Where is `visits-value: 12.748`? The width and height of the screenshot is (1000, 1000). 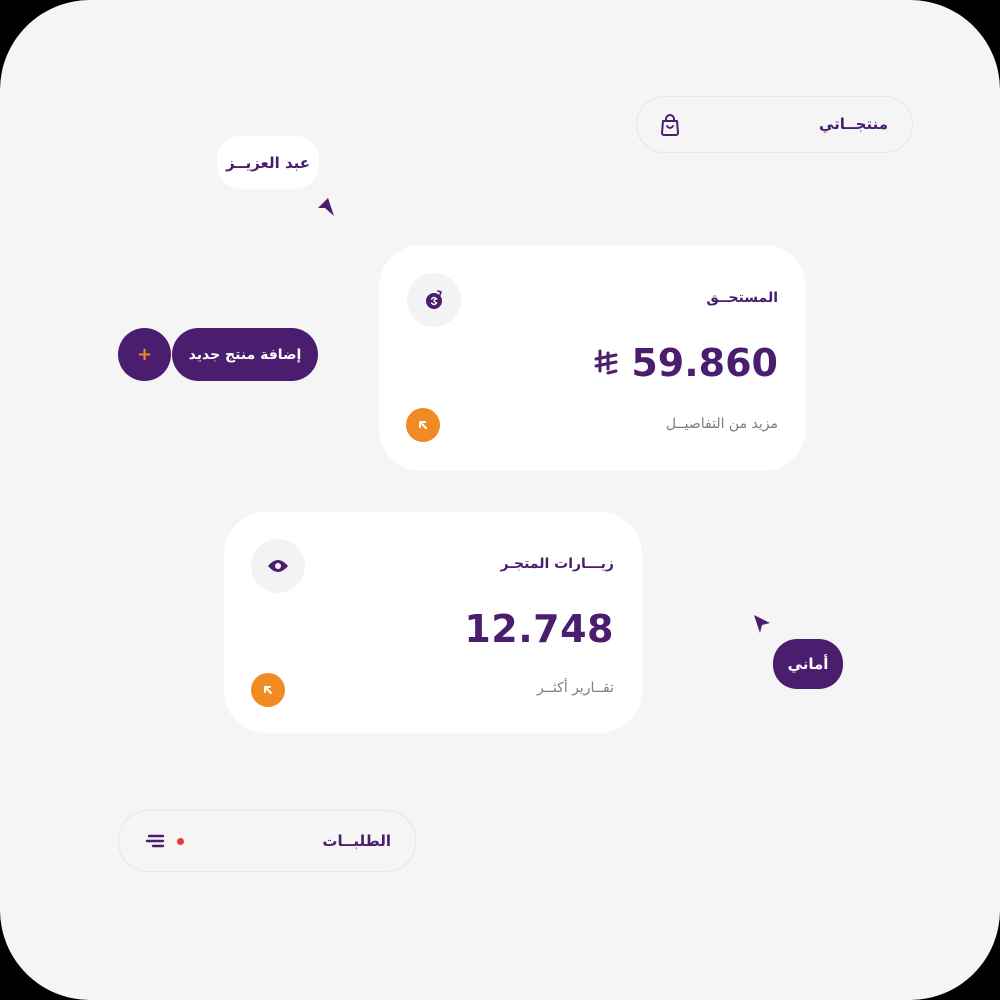 visits-value: 12.748 is located at coordinates (539, 629).